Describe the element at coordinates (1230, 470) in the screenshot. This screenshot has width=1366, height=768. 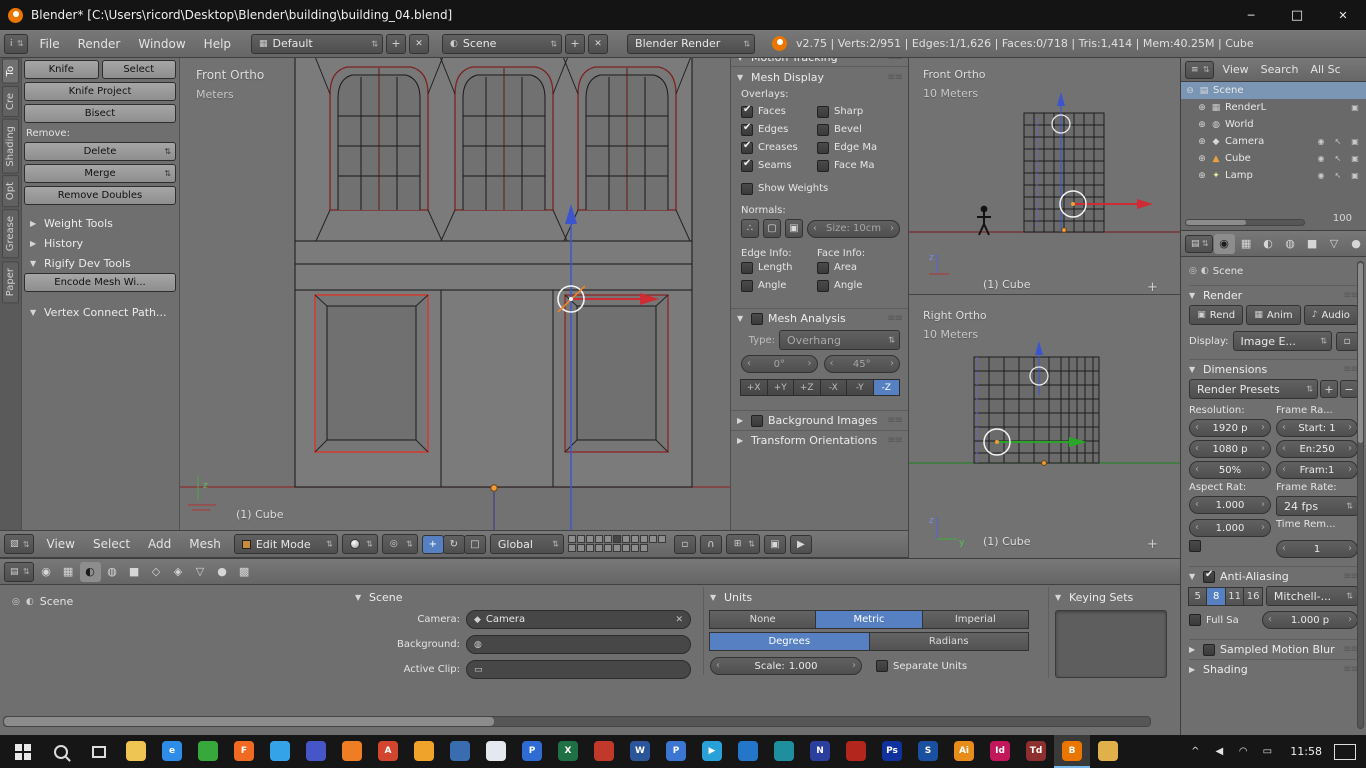
I see `resolution-percent-field: 50%` at that location.